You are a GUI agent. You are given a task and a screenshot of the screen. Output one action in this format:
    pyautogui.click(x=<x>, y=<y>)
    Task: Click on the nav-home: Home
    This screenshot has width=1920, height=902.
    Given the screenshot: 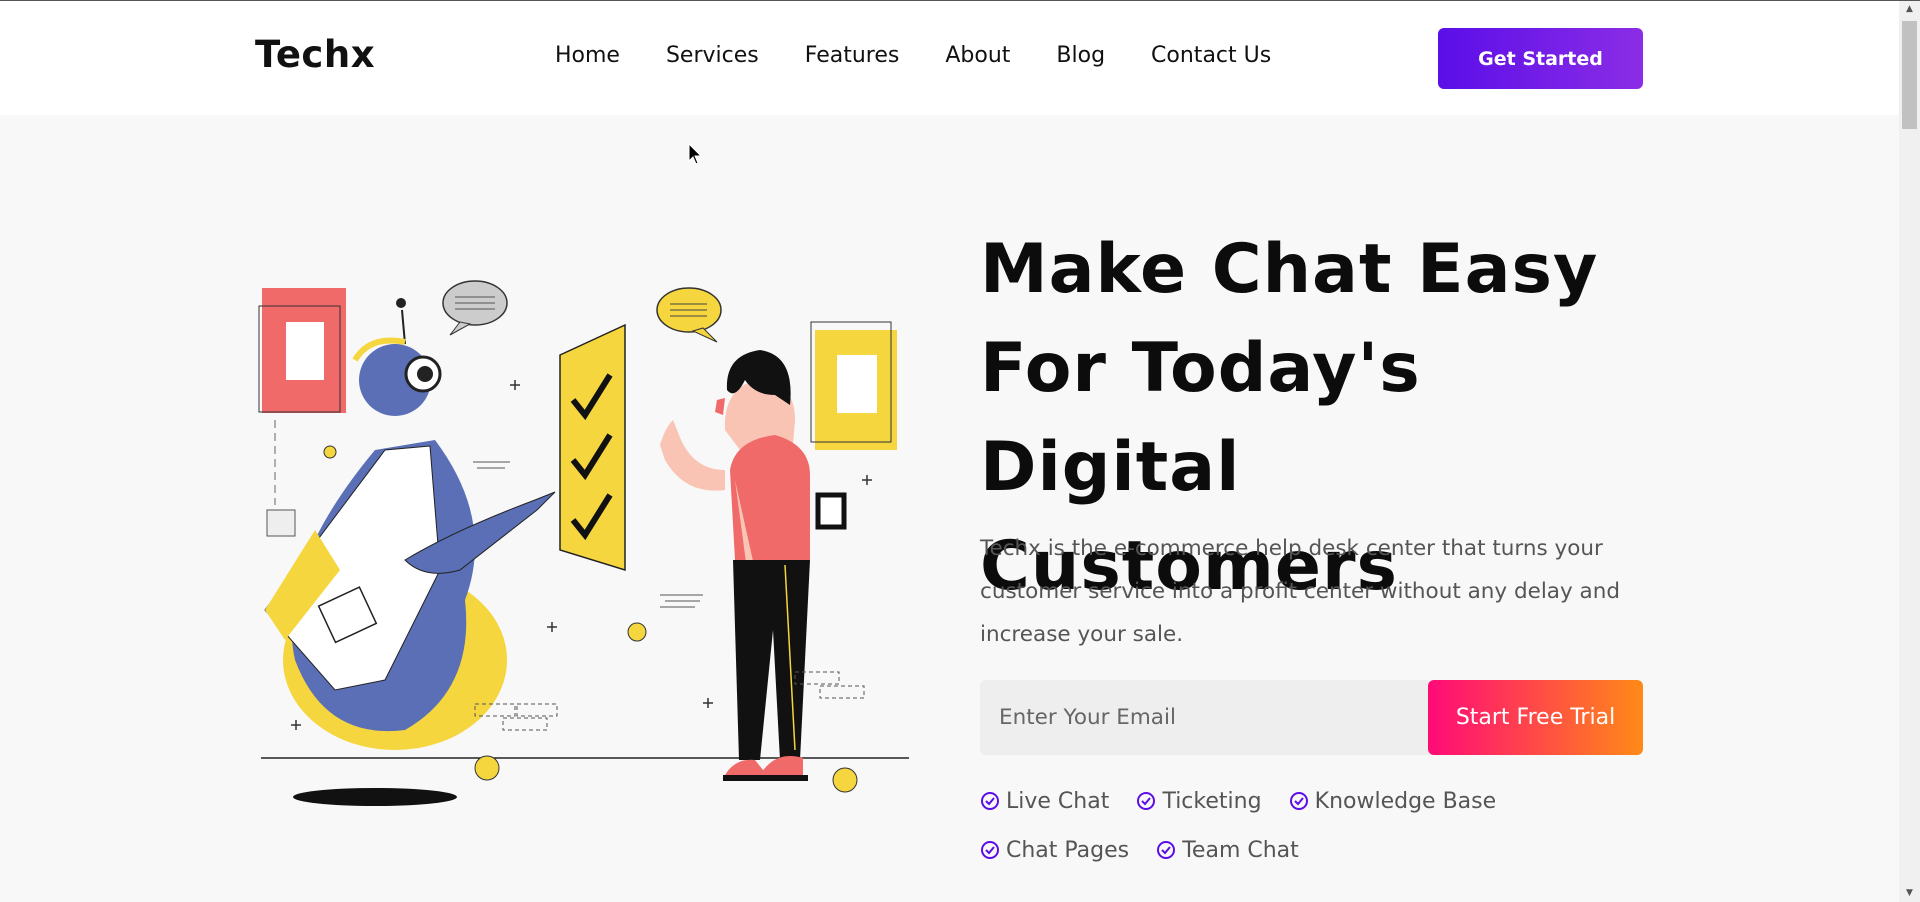 What is the action you would take?
    pyautogui.click(x=587, y=55)
    